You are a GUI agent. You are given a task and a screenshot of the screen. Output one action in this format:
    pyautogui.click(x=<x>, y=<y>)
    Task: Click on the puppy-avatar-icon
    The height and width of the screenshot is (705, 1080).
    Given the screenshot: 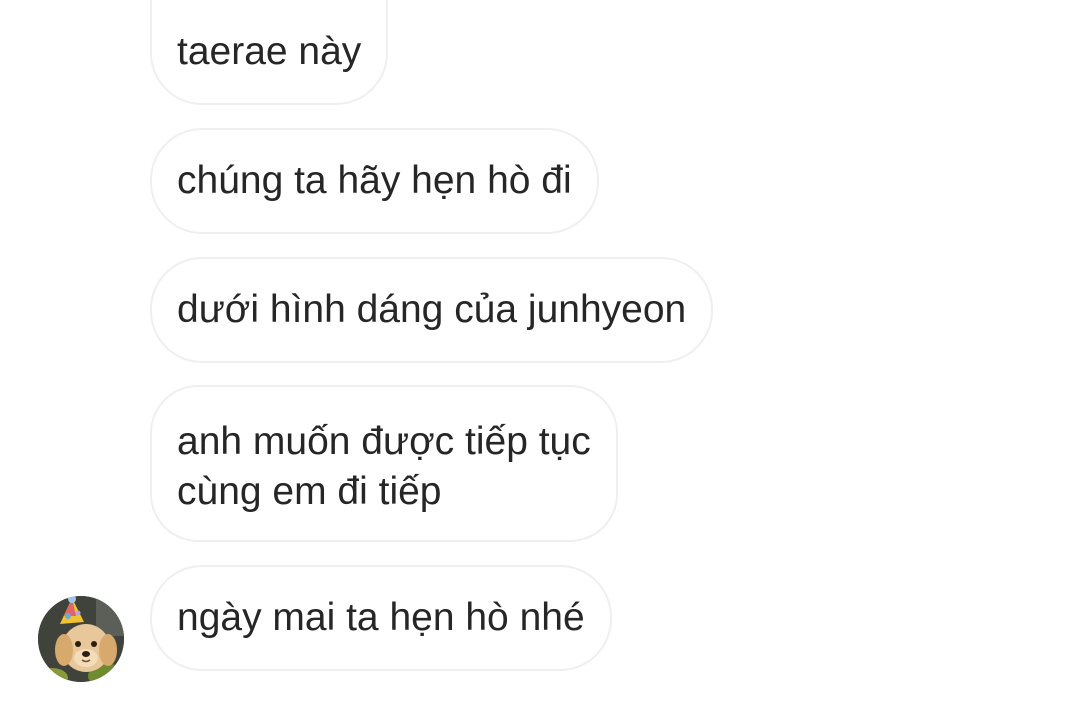 What is the action you would take?
    pyautogui.click(x=81, y=639)
    